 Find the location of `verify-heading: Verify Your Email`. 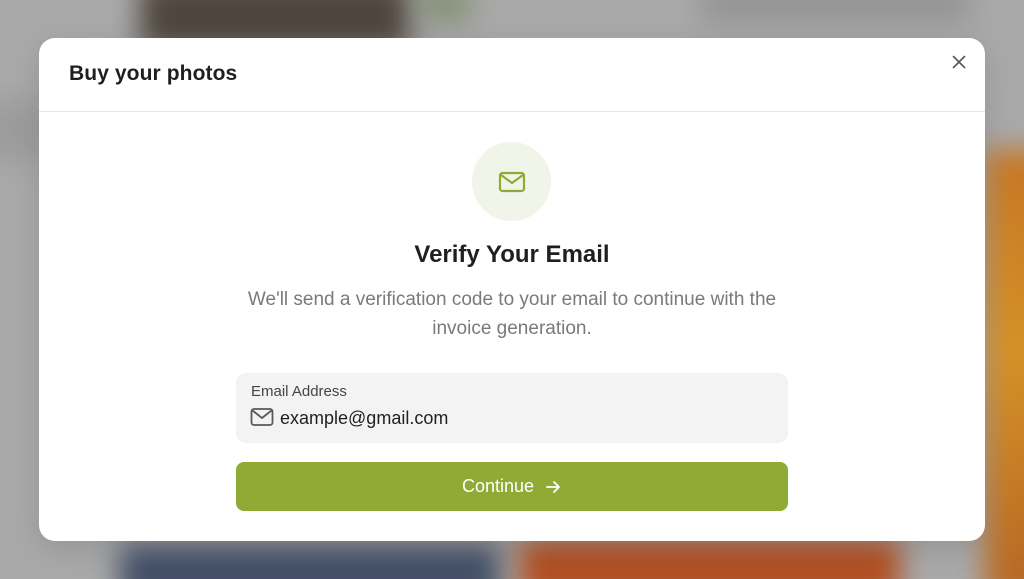

verify-heading: Verify Your Email is located at coordinates (512, 254).